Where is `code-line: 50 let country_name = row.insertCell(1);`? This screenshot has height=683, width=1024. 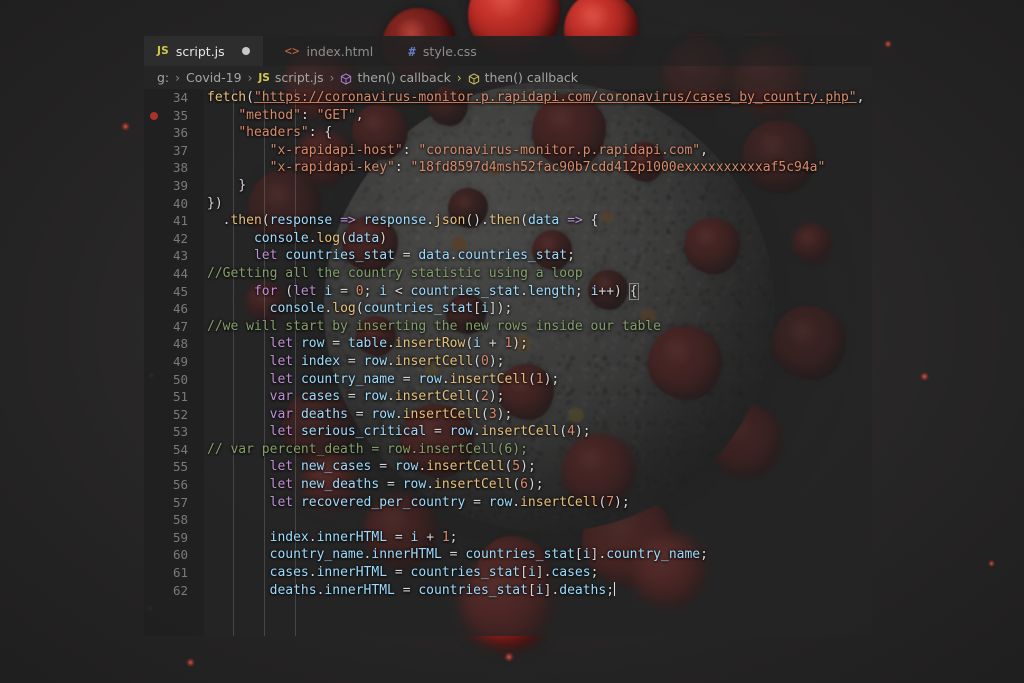
code-line: 50 let country_name = row.insertCell(1); is located at coordinates (508, 380).